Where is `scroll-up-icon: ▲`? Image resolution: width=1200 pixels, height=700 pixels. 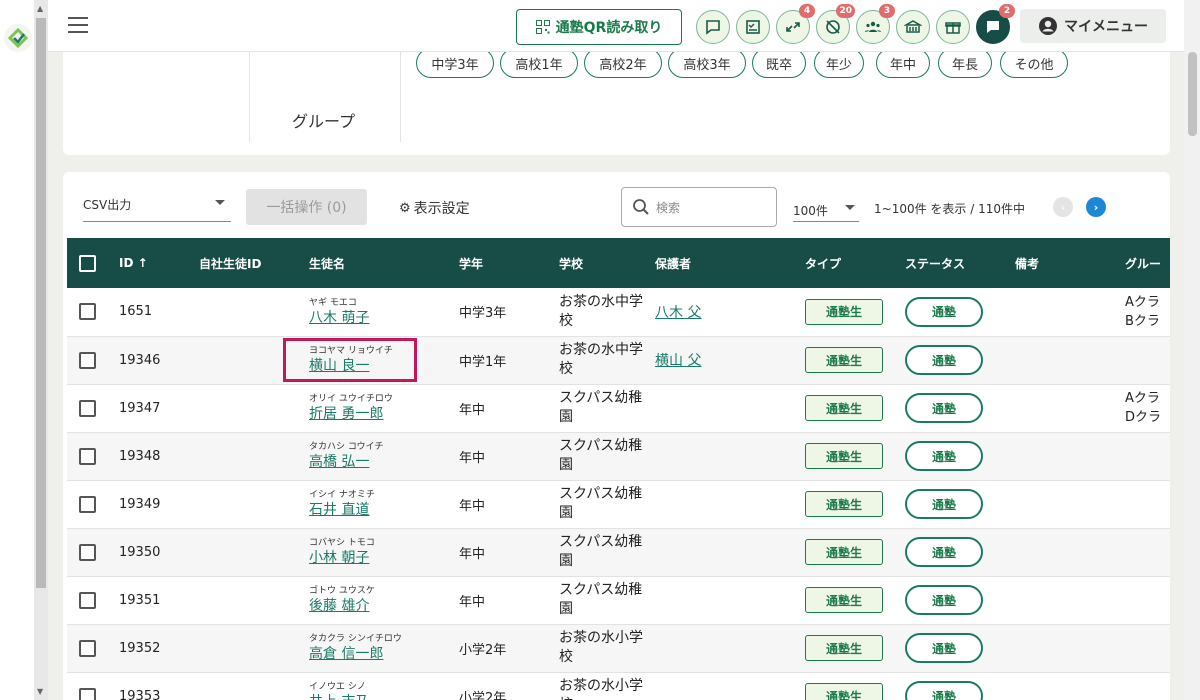
scroll-up-icon: ▲ is located at coordinates (40, 8).